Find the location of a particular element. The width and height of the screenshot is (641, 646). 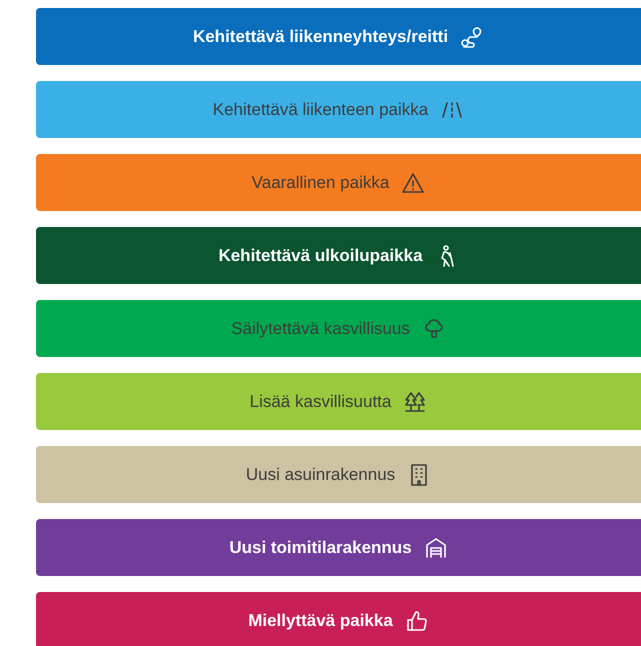

category-button: Kehitettävä liikenteen paikka is located at coordinates (338, 109).